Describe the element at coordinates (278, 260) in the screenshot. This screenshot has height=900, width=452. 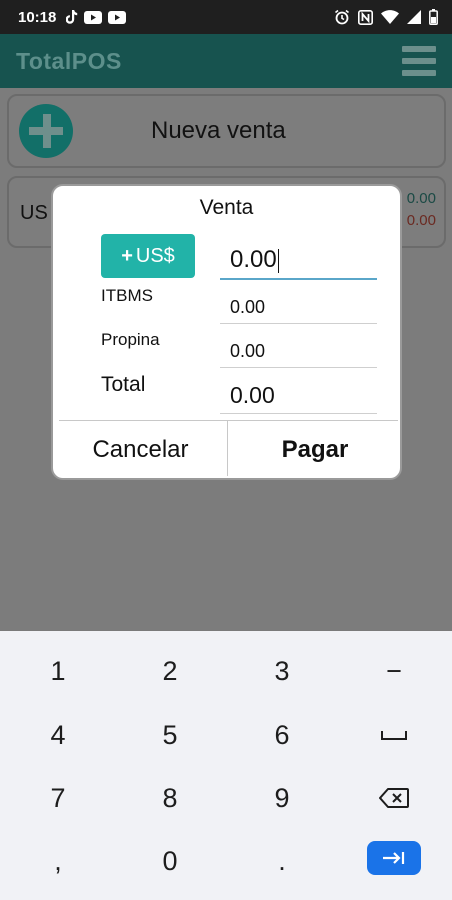
I see `text-caret` at that location.